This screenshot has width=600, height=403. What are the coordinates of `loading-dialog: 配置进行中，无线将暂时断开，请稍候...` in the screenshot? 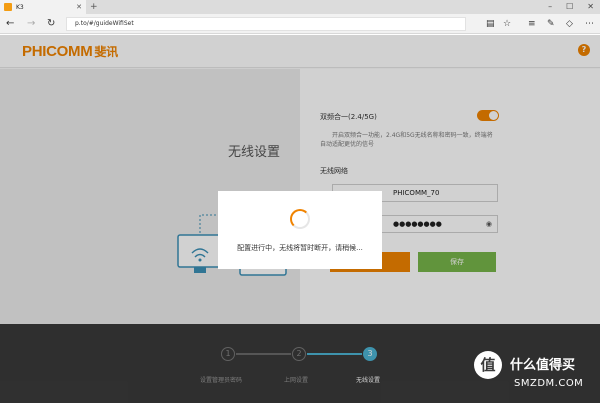 It's located at (300, 230).